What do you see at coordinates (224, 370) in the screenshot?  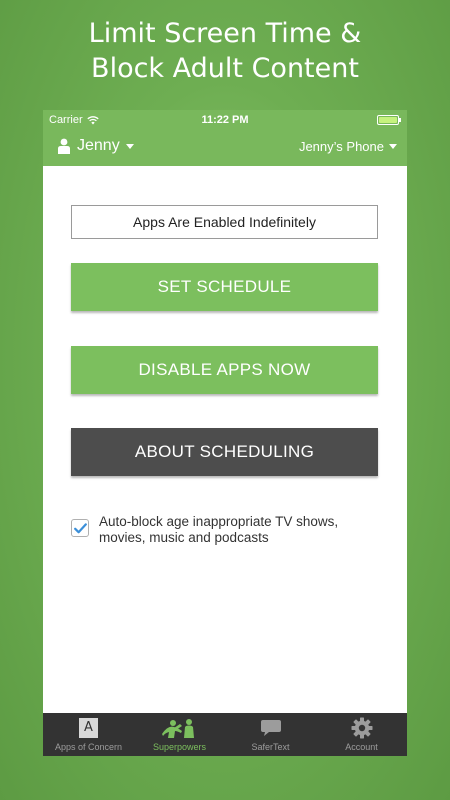 I see `disable-apps-now-button: DISABLE APPS NOW` at bounding box center [224, 370].